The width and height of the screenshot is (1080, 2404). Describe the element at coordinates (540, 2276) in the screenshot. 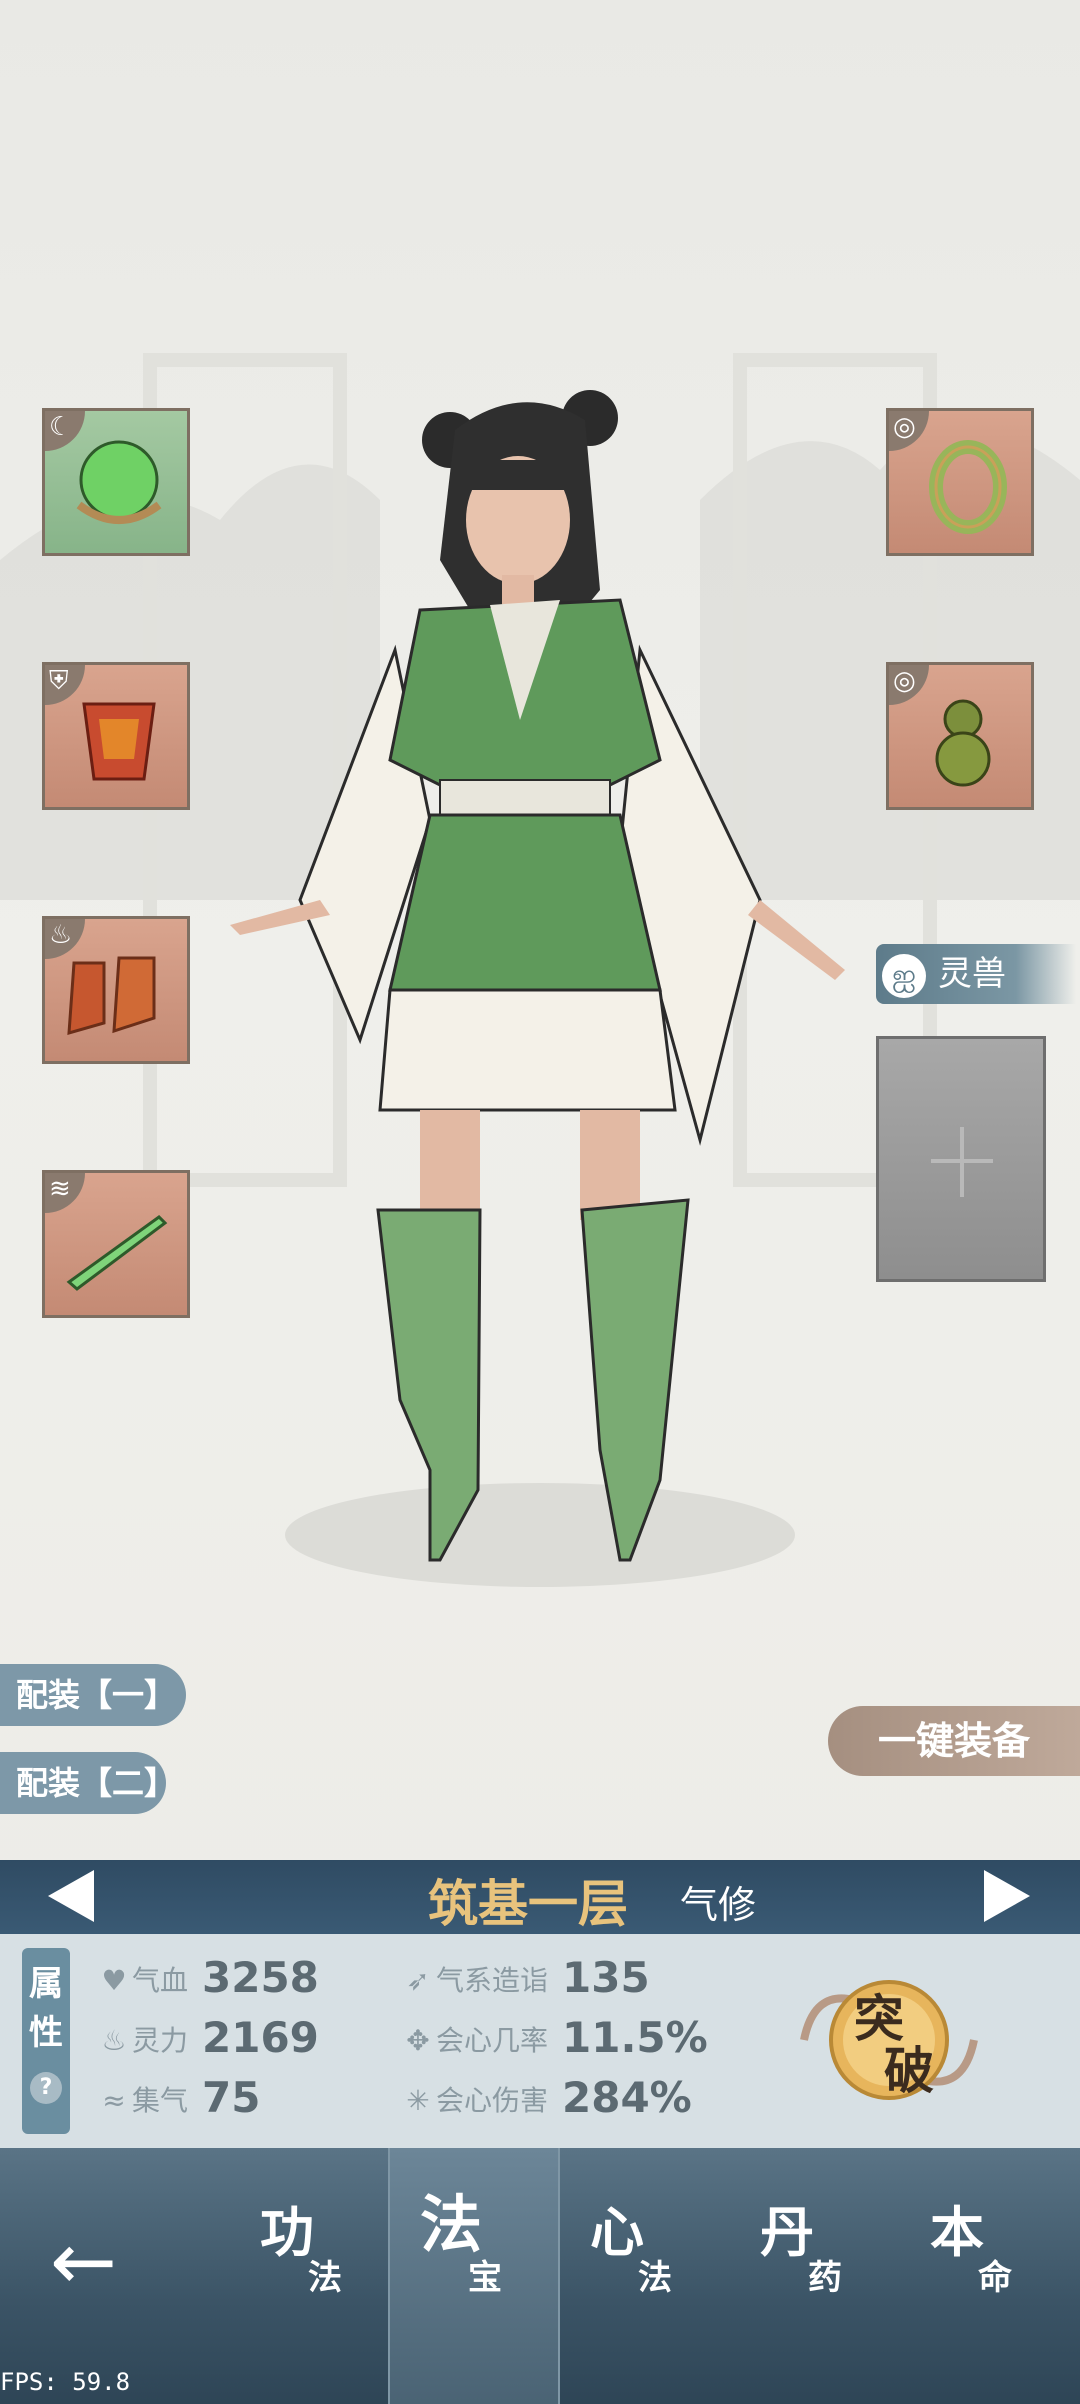

I see `bottom-nav: ← 功法 法宝 心法 丹药 本命` at that location.